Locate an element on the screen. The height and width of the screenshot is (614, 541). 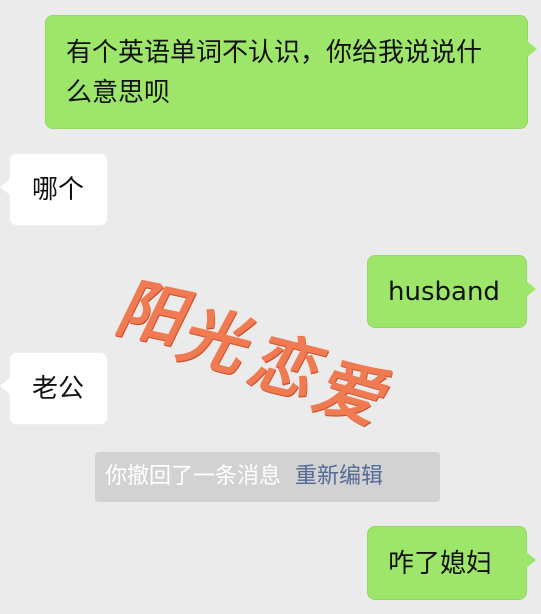
recall-notice: 你撤回了一条消息 重新编辑 is located at coordinates (267, 477).